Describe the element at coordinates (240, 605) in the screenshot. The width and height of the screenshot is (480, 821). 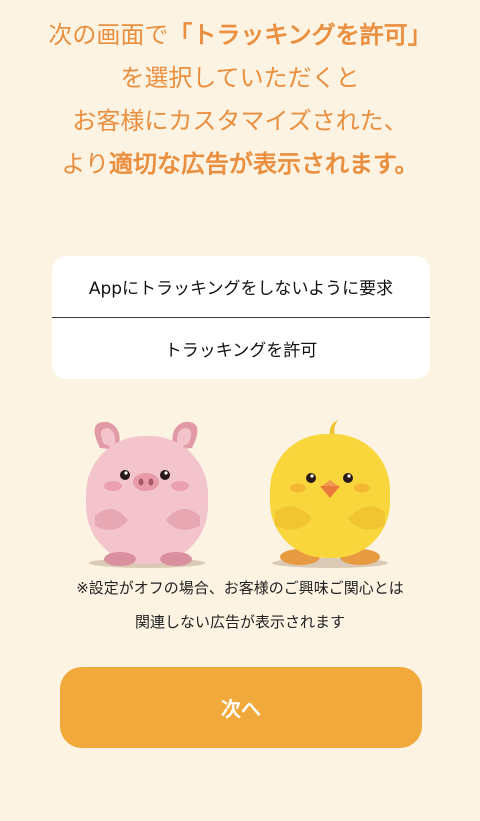
I see `disclaimer-note: ※設定がオフの場合、お客様のご興味ご関心とは 関連しない広告が表示されます` at that location.